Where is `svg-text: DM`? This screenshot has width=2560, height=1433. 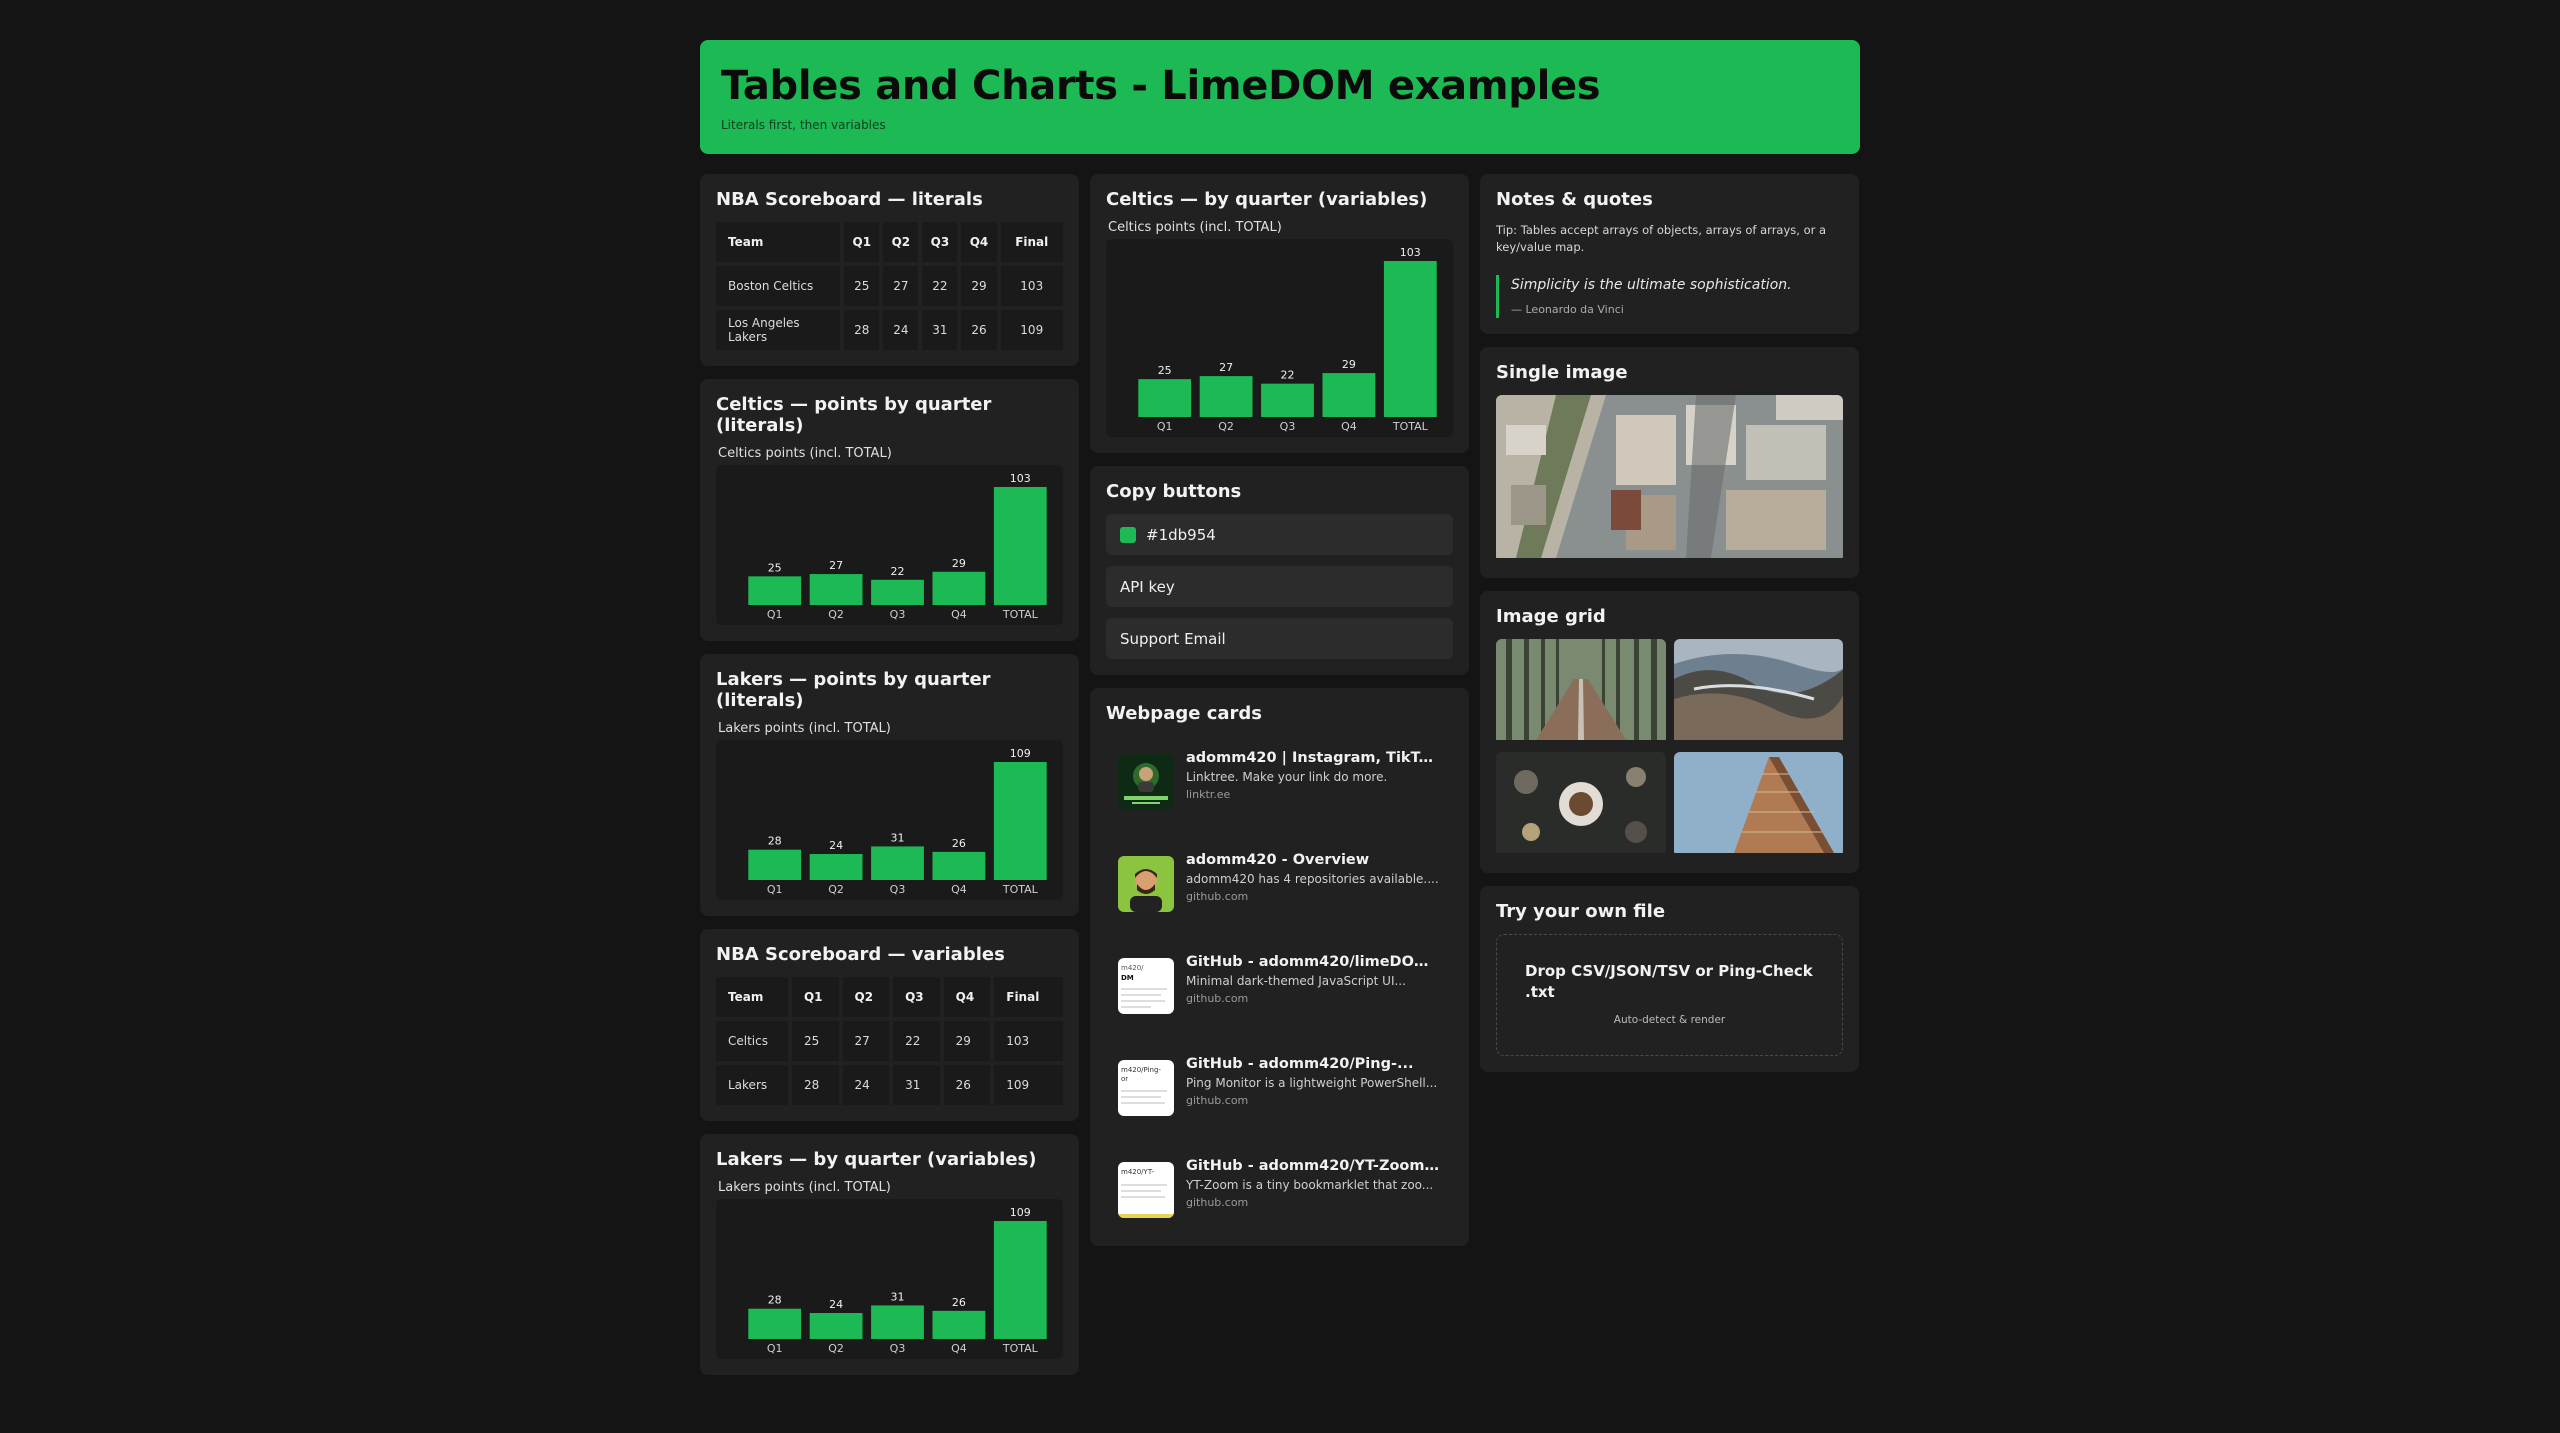 svg-text: DM is located at coordinates (1127, 978).